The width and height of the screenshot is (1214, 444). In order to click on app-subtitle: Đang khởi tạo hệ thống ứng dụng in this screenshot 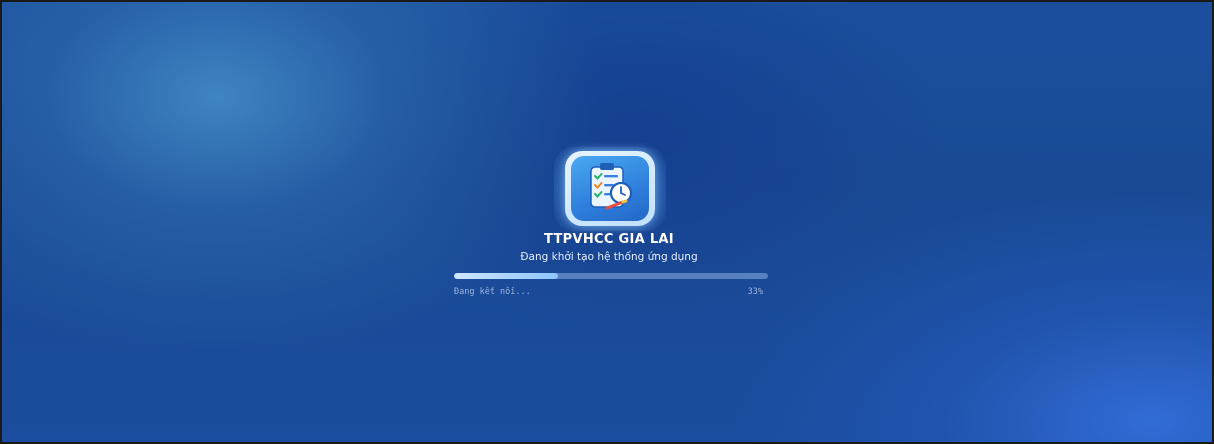, I will do `click(609, 257)`.